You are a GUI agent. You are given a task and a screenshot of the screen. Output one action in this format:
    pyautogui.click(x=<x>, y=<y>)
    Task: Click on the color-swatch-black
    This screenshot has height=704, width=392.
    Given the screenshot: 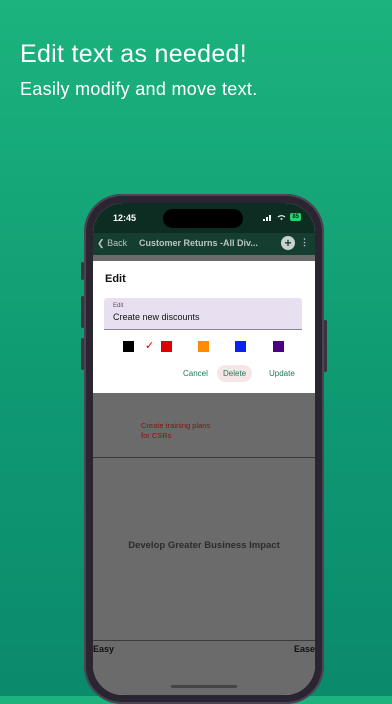 What is the action you would take?
    pyautogui.click(x=128, y=346)
    